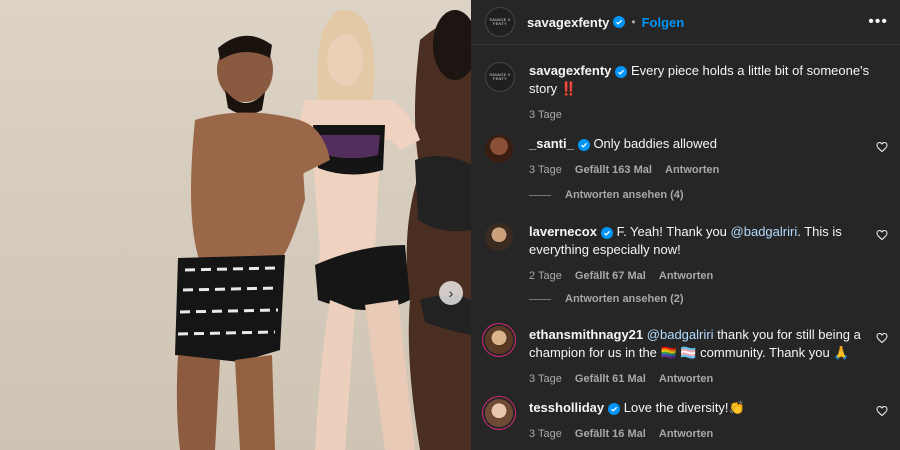 This screenshot has height=450, width=900. Describe the element at coordinates (765, 352) in the screenshot. I see `comment-text-continued: community. Thank you` at that location.